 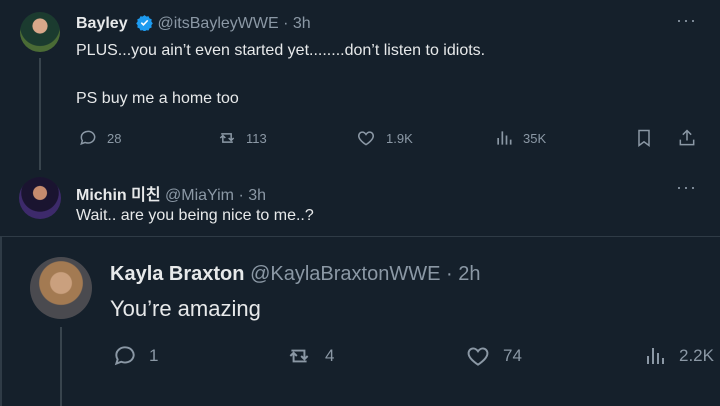 I want to click on author-name: Michin 미친, so click(x=118, y=195).